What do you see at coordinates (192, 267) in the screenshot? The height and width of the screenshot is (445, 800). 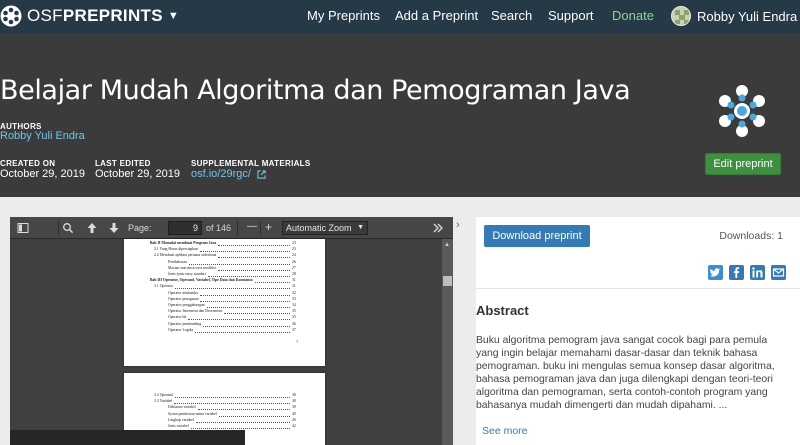 I see `toc-entry: Macam-macam access modifier` at bounding box center [192, 267].